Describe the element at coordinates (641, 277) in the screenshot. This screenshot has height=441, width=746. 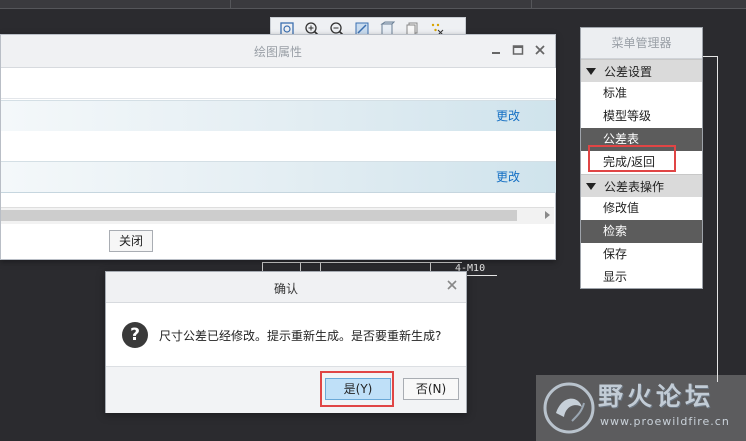
I see `menu-item-show: 显示` at that location.